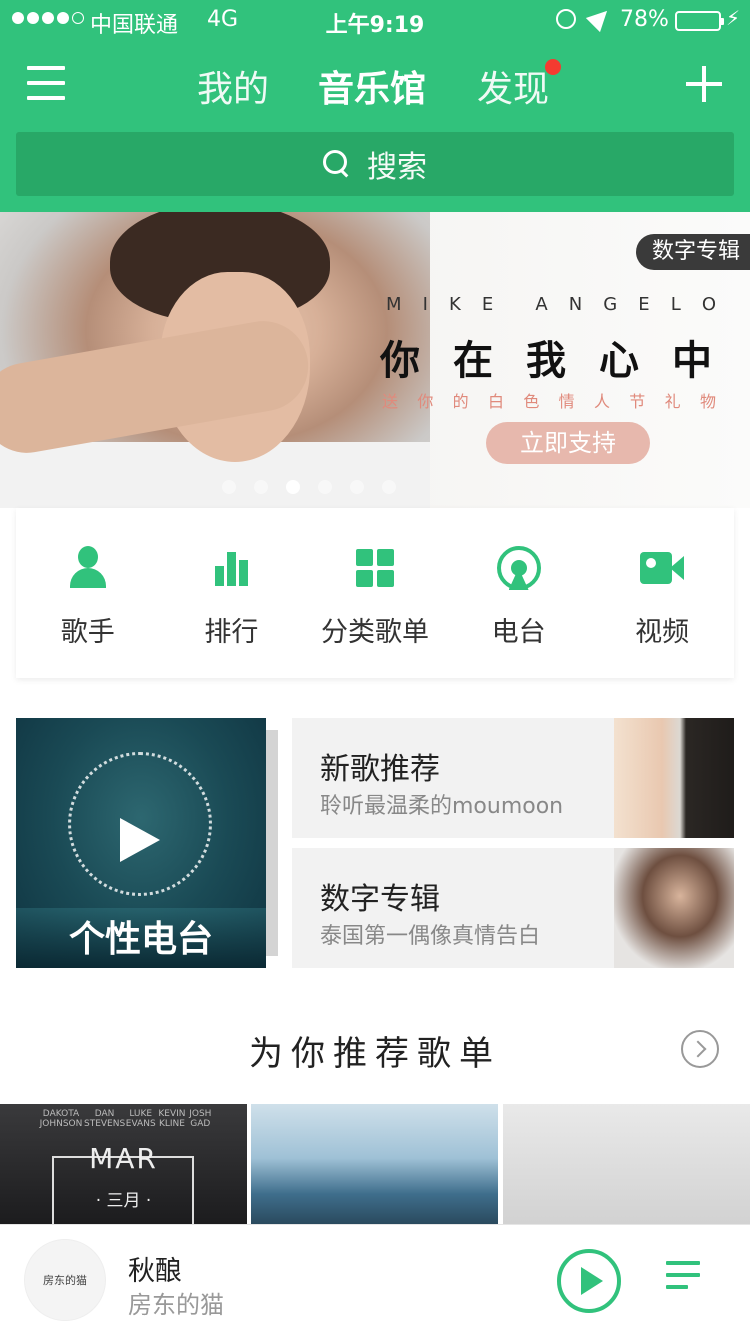 Image resolution: width=750 pixels, height=1334 pixels. What do you see at coordinates (700, 1049) in the screenshot?
I see `chevron-right-icon` at bounding box center [700, 1049].